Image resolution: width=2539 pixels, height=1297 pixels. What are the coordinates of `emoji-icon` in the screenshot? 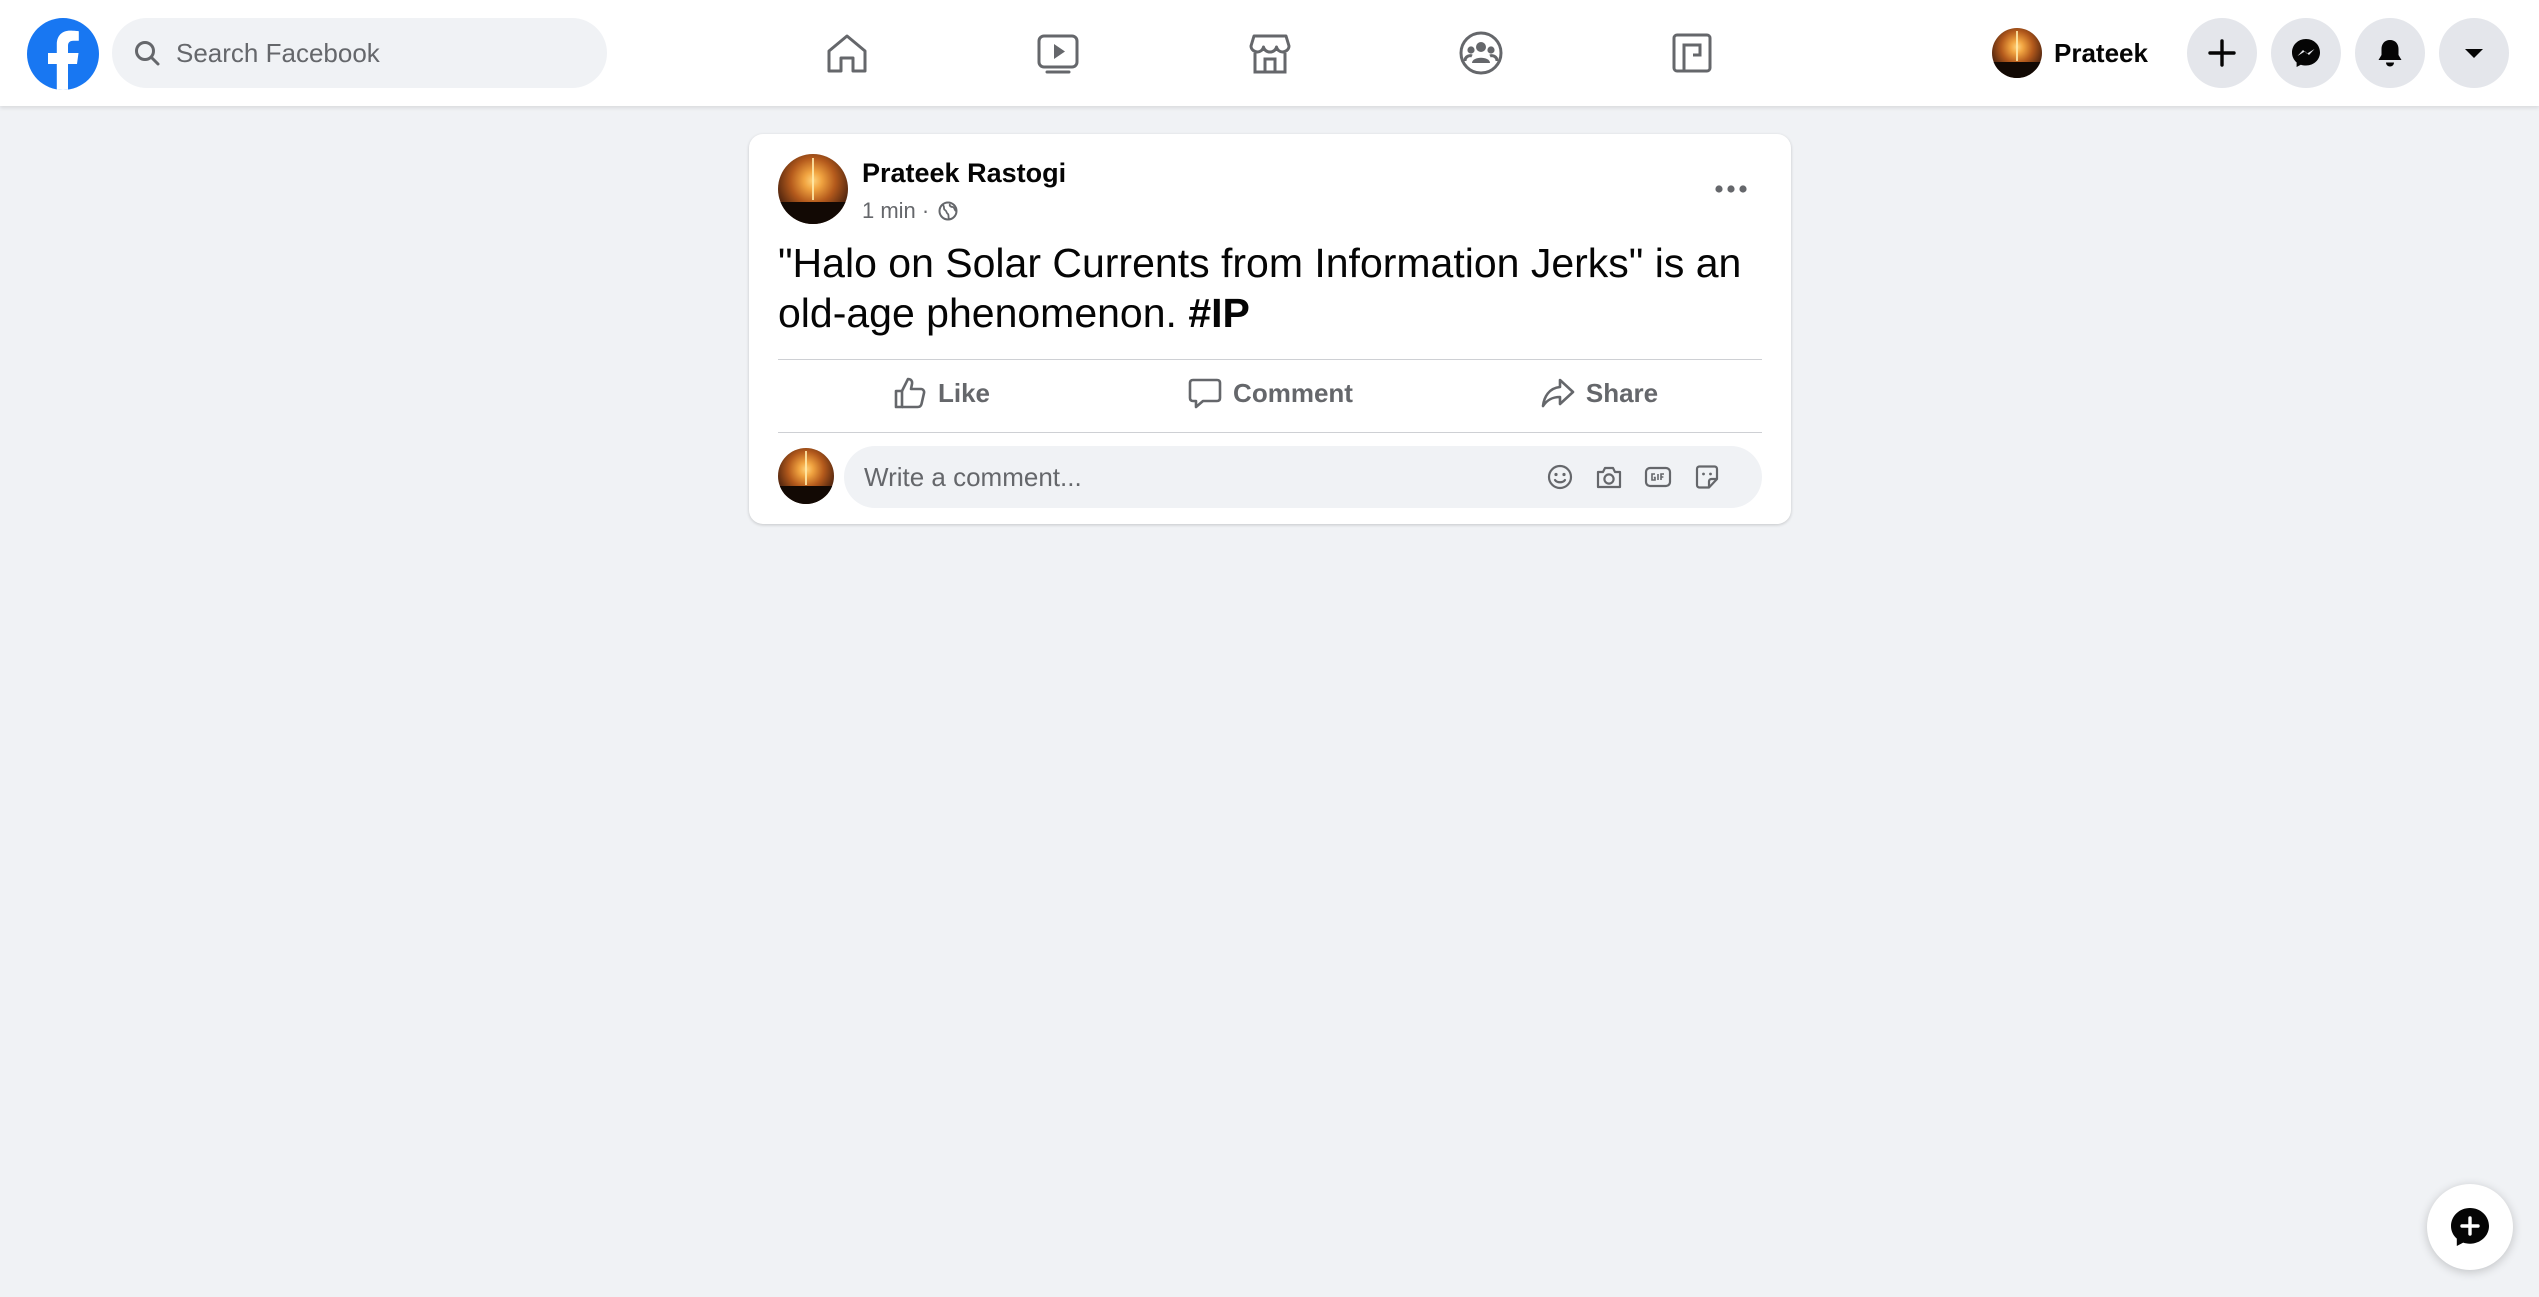 It's located at (1560, 477).